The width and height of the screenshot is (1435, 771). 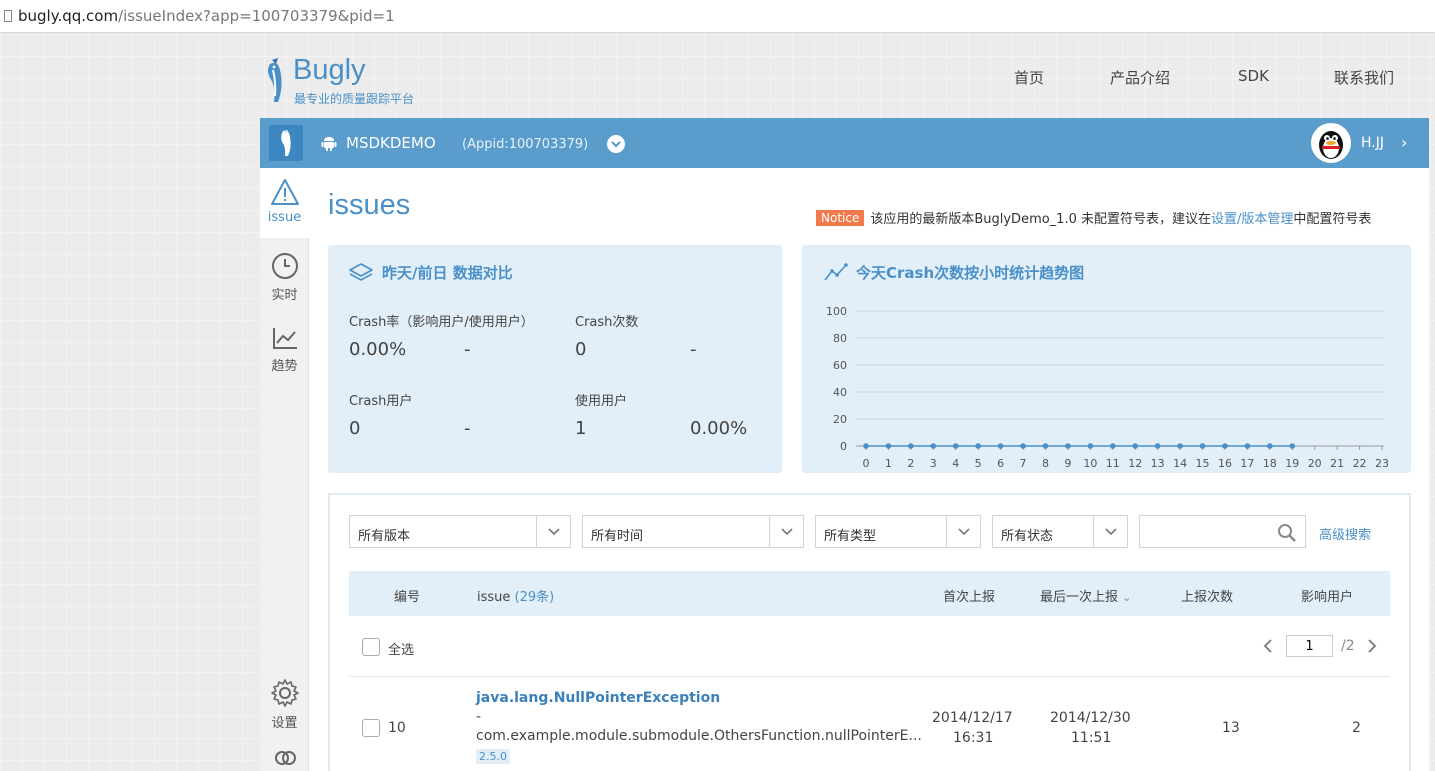 I want to click on user-name: H.JJ, so click(x=1372, y=143).